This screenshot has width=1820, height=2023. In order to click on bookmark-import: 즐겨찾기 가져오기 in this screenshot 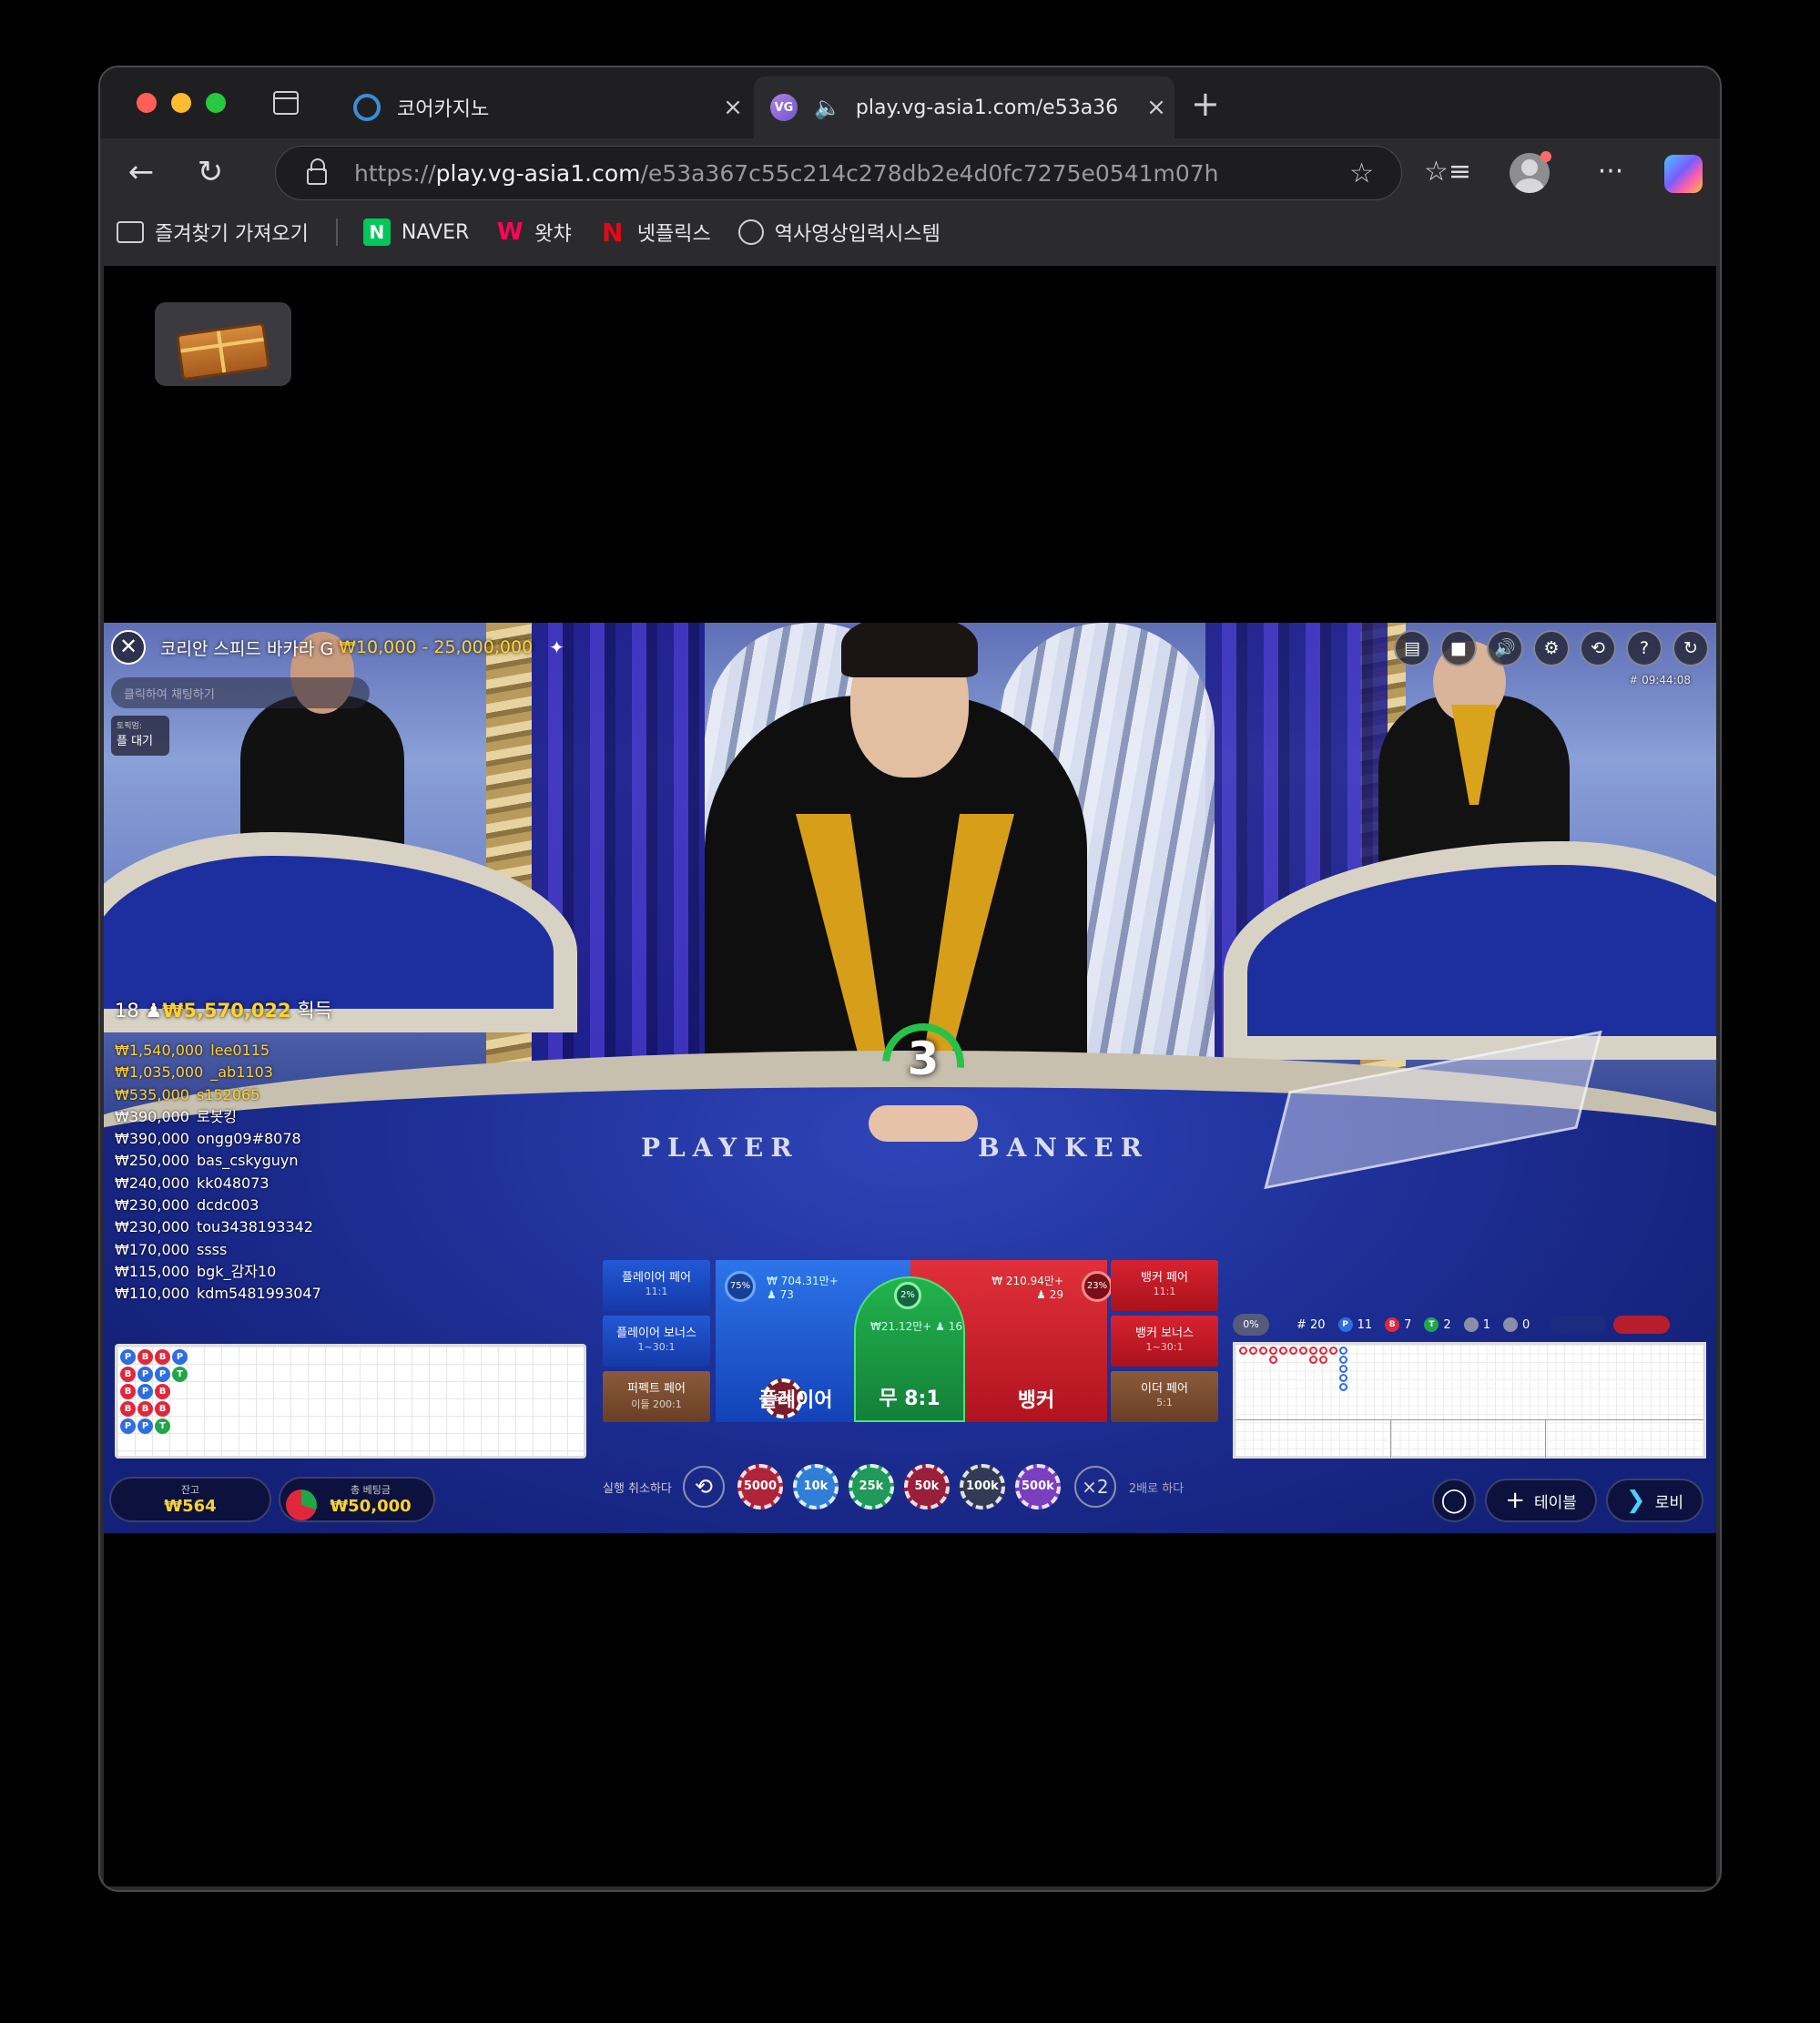, I will do `click(213, 232)`.